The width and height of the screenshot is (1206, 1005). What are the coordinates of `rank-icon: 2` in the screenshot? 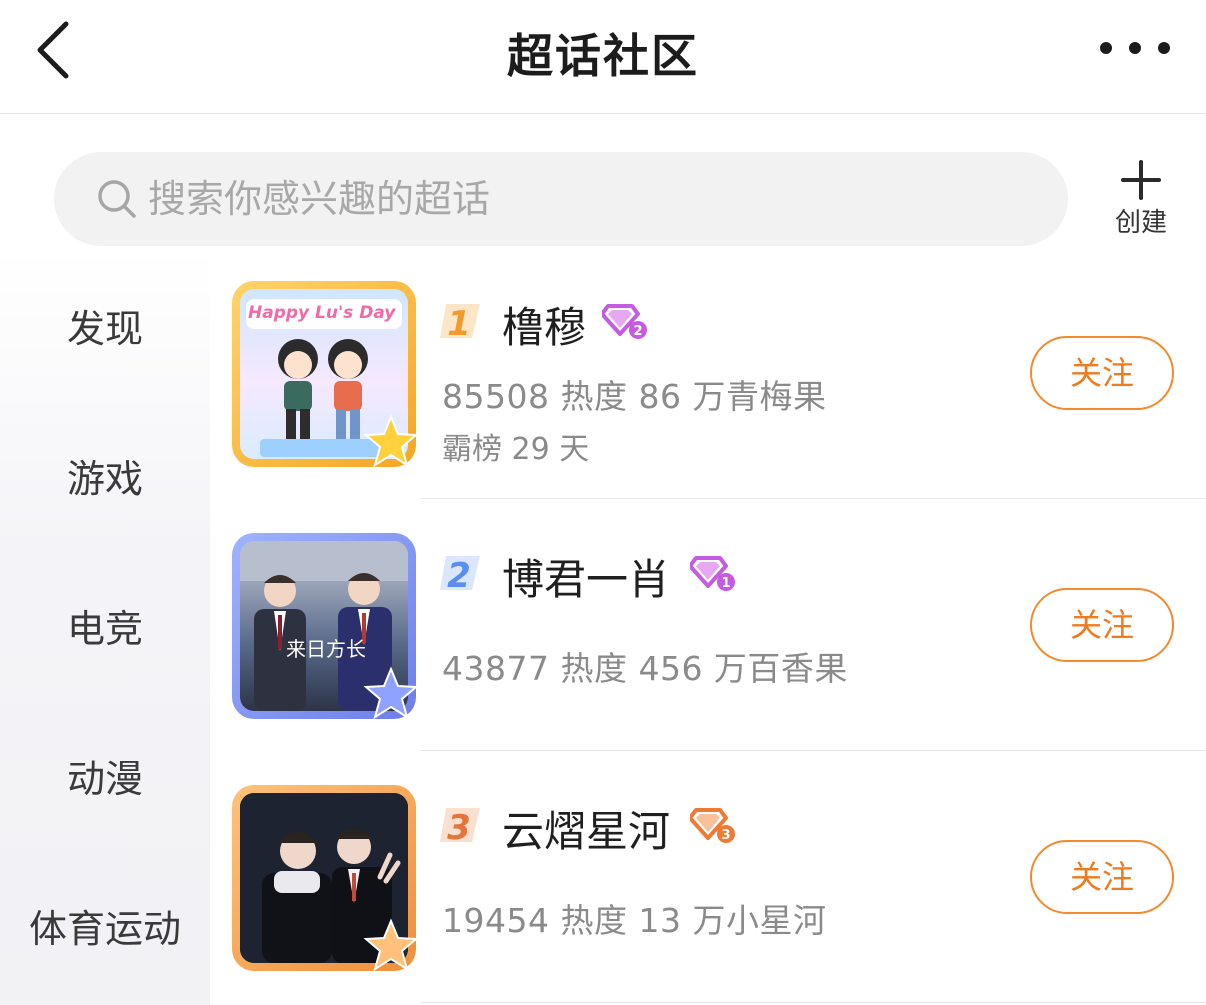 It's located at (460, 575).